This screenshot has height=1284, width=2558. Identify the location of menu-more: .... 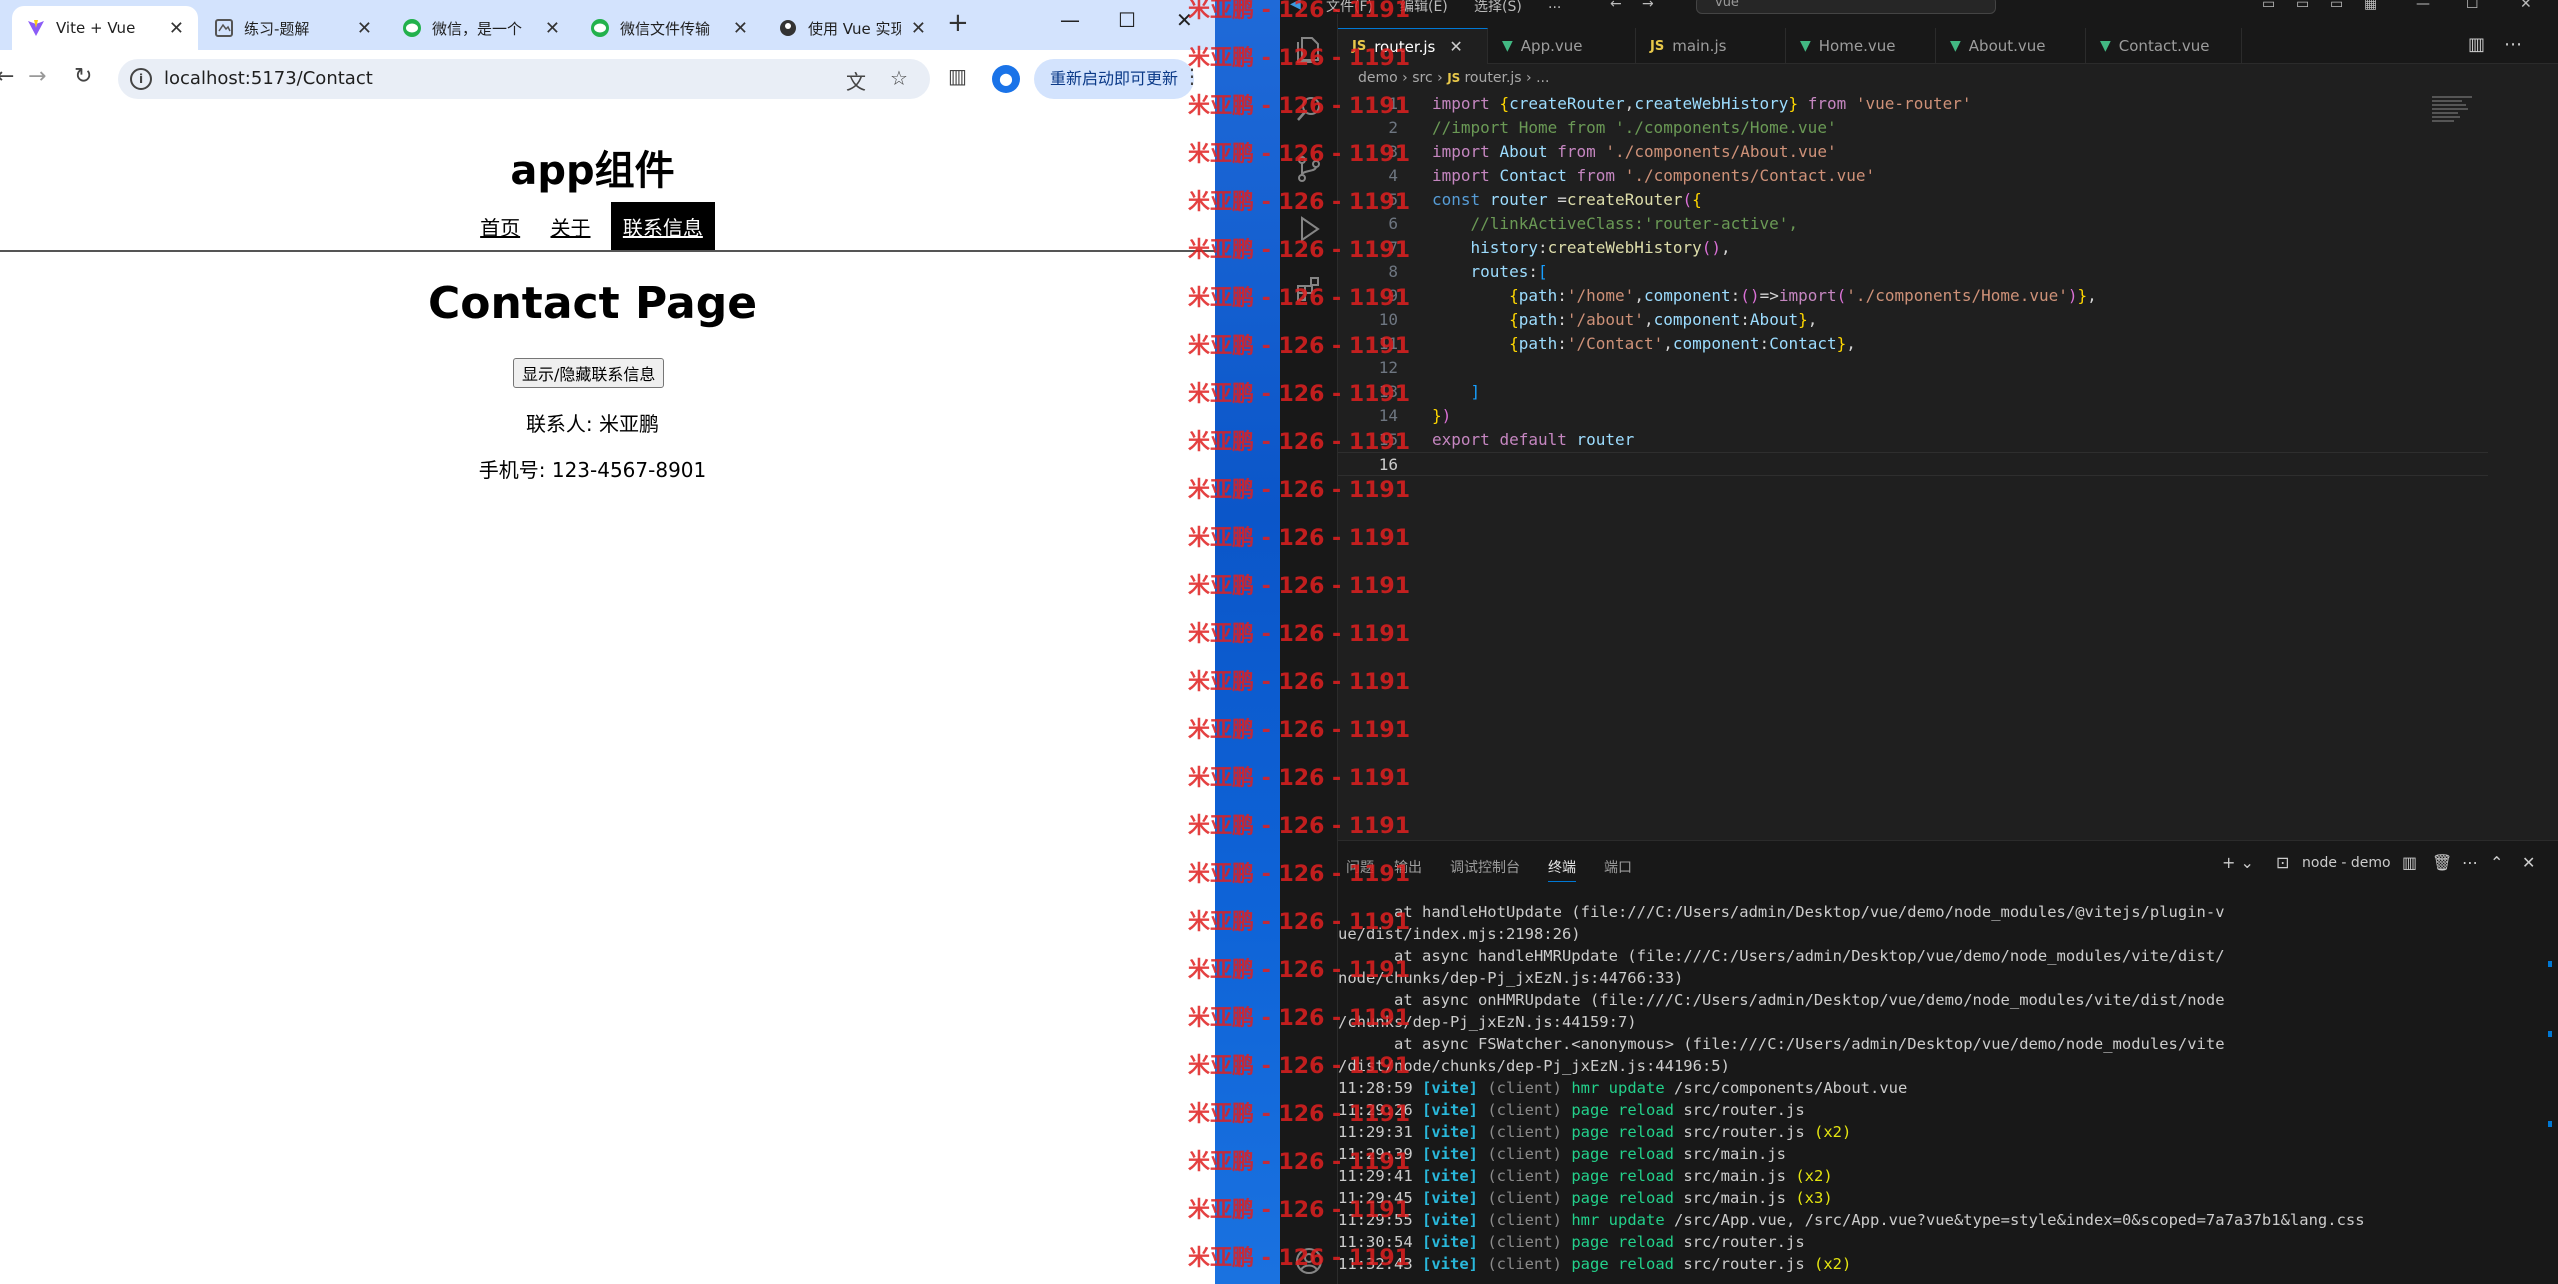
(1554, 6).